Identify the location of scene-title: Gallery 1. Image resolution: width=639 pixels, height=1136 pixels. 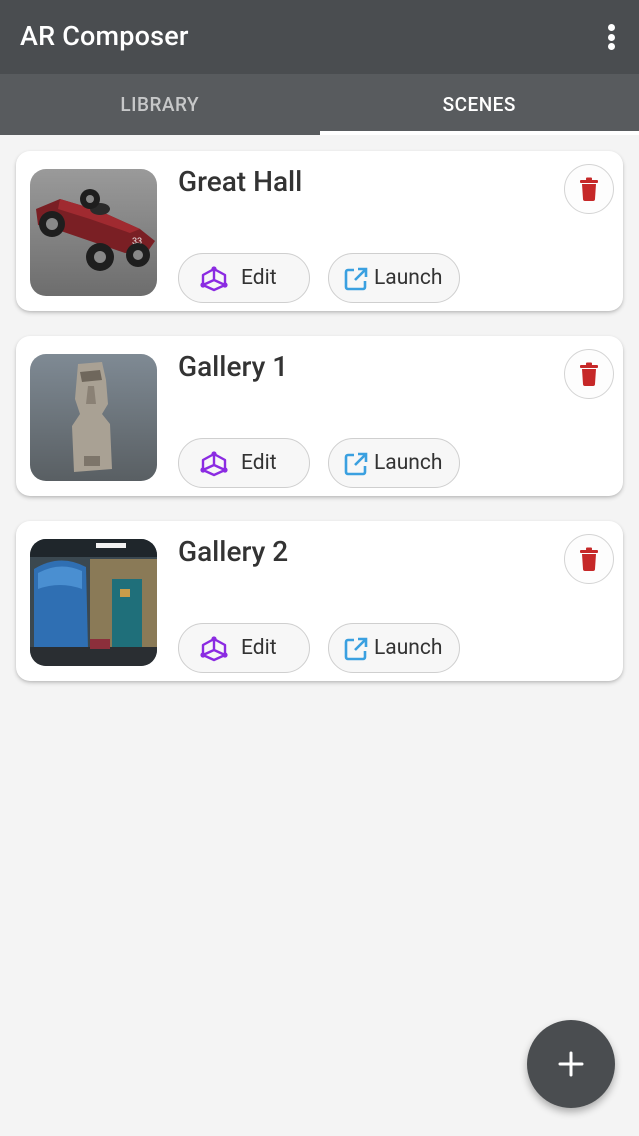
(233, 366).